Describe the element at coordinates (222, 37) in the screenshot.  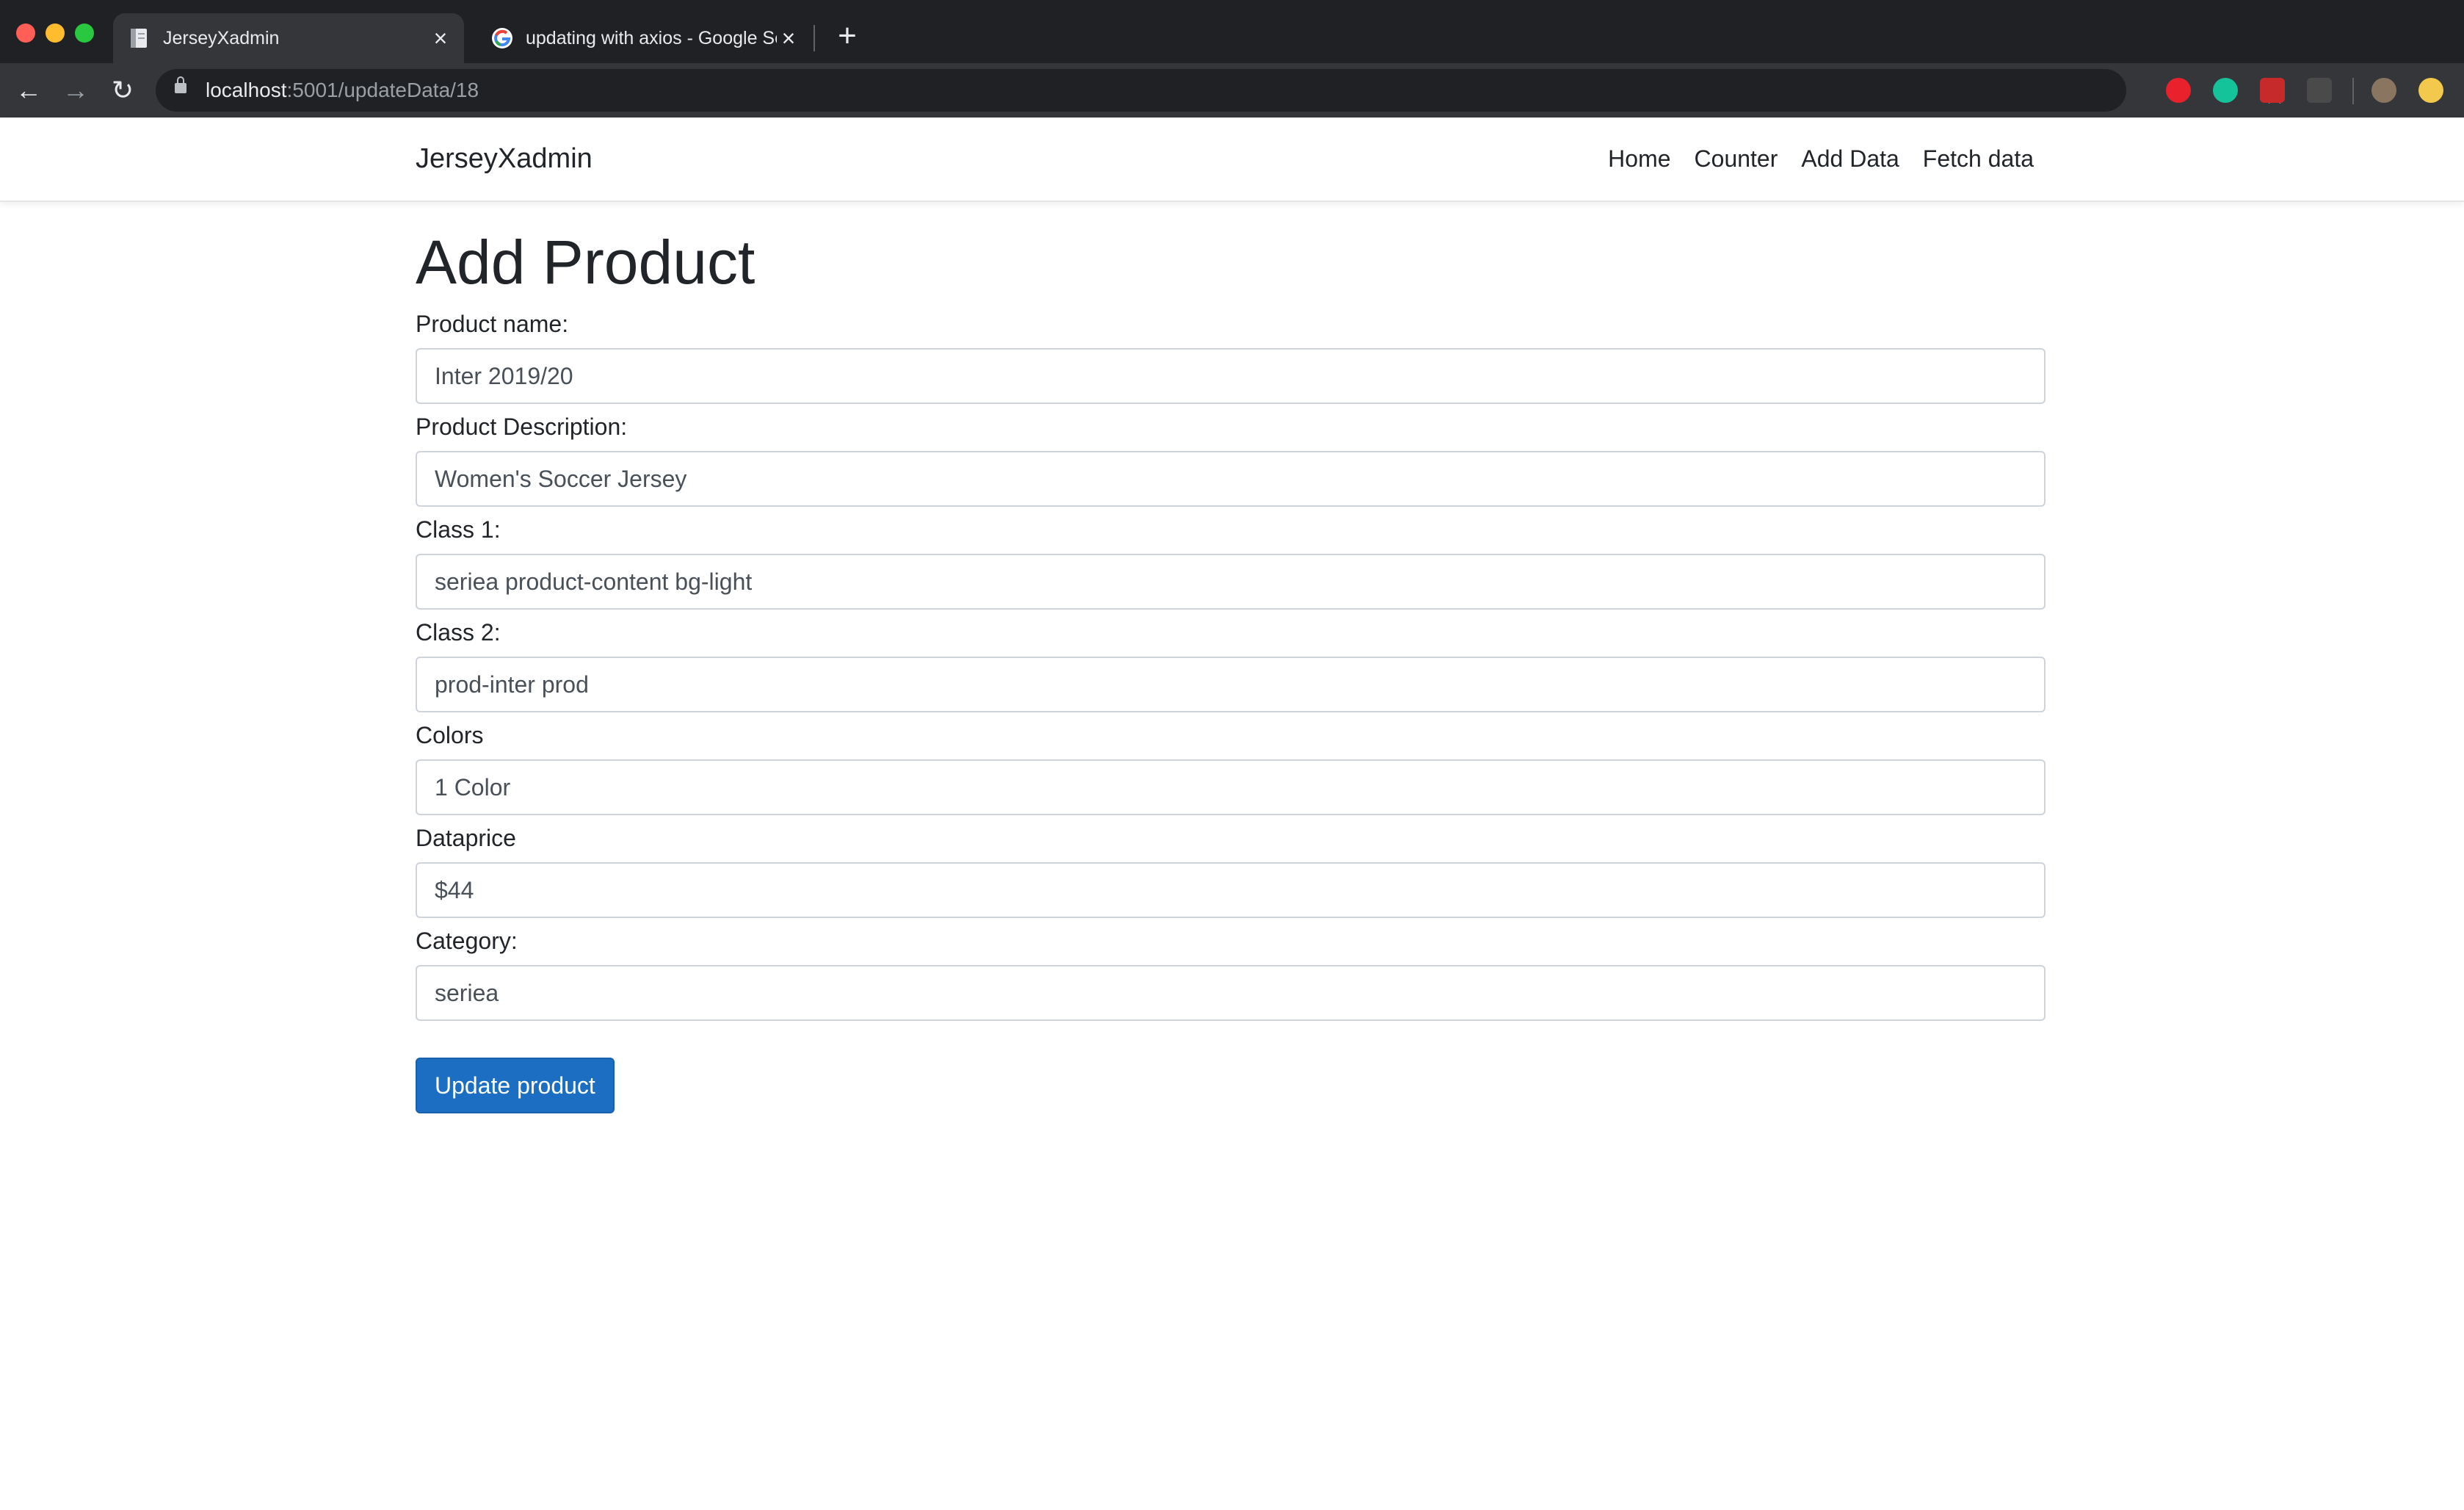
I see `tab-title: JerseyXadmin` at that location.